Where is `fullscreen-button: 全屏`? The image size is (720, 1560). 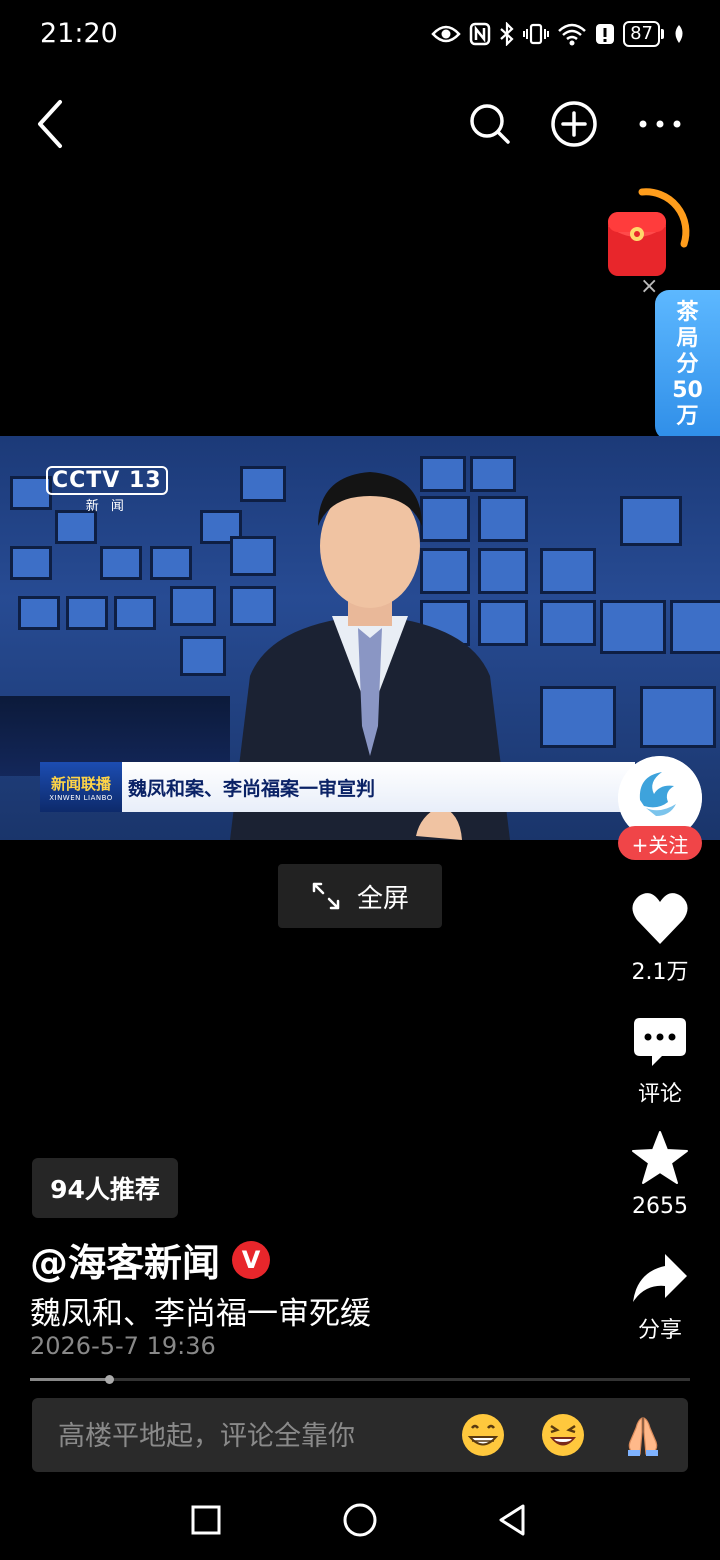
fullscreen-button: 全屏 is located at coordinates (360, 896).